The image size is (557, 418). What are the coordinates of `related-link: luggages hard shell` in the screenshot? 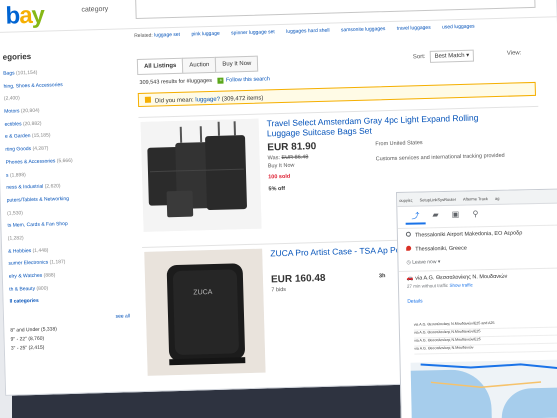 It's located at (308, 31).